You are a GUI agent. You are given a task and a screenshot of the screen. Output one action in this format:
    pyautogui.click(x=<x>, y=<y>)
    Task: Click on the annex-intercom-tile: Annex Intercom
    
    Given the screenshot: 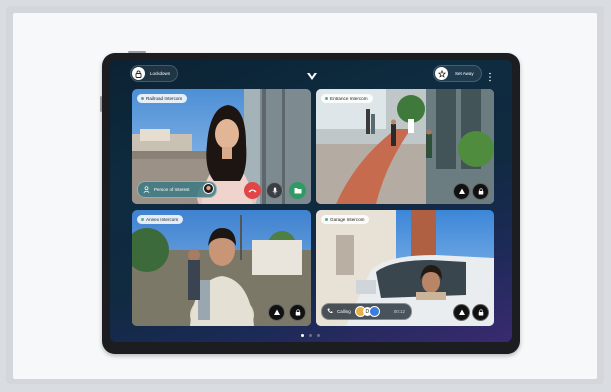 What is the action you would take?
    pyautogui.click(x=221, y=268)
    